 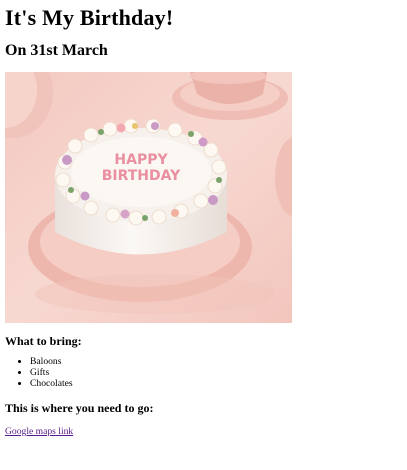 I want to click on what-to-bring-heading: What to bring:, so click(x=43, y=341).